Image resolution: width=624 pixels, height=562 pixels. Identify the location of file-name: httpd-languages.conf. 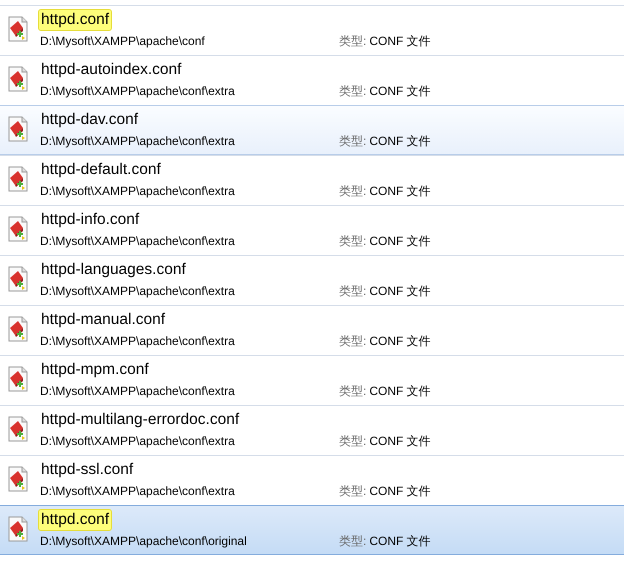
(113, 270).